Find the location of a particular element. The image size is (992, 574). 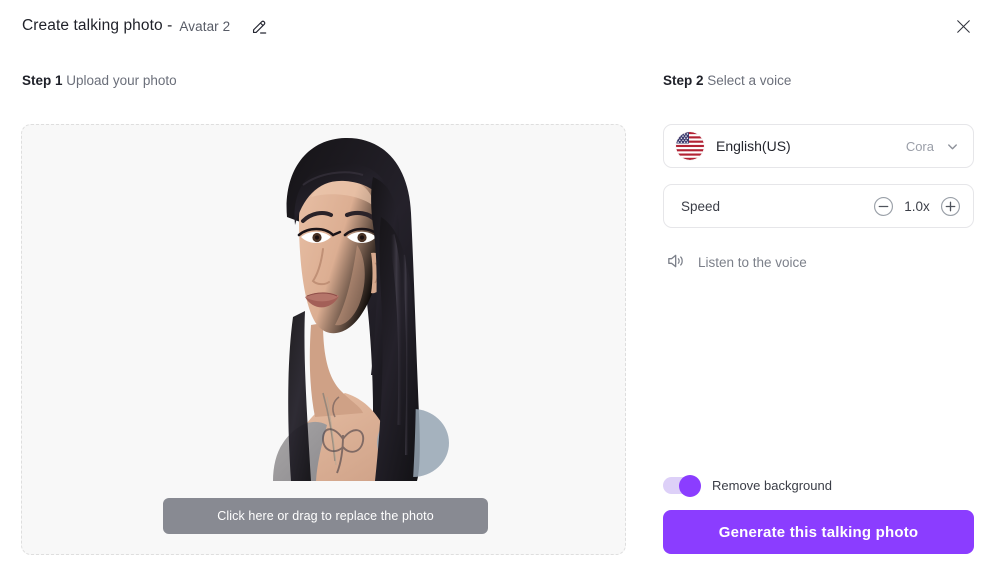

listen-to-voice-button: Listen to the voice is located at coordinates (736, 262).